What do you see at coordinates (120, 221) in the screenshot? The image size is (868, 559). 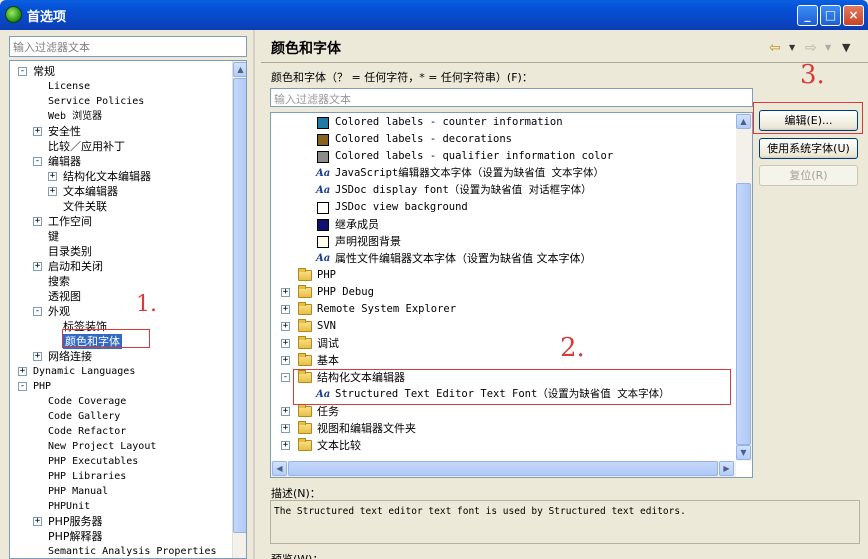 I see `tree-item: + 工作空间` at bounding box center [120, 221].